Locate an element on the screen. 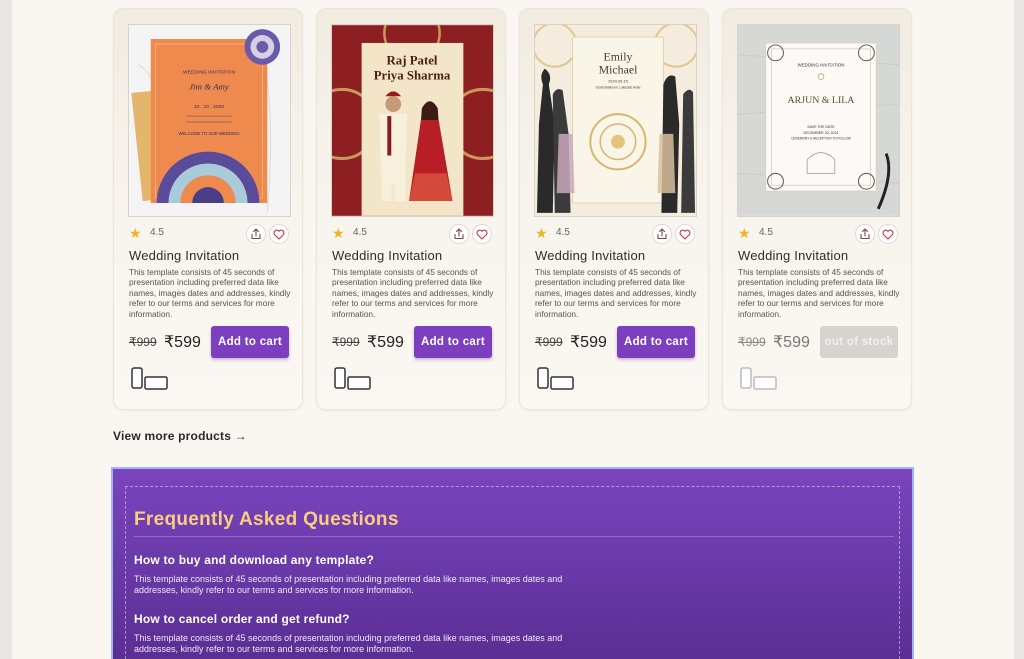  invitation-preview-red: Raj Patel Priya Sharma is located at coordinates (412, 120).